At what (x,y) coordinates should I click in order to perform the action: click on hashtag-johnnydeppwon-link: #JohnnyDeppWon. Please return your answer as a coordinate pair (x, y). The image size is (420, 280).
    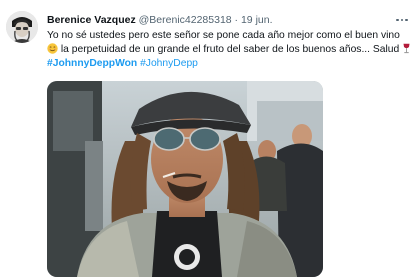
    Looking at the image, I should click on (92, 63).